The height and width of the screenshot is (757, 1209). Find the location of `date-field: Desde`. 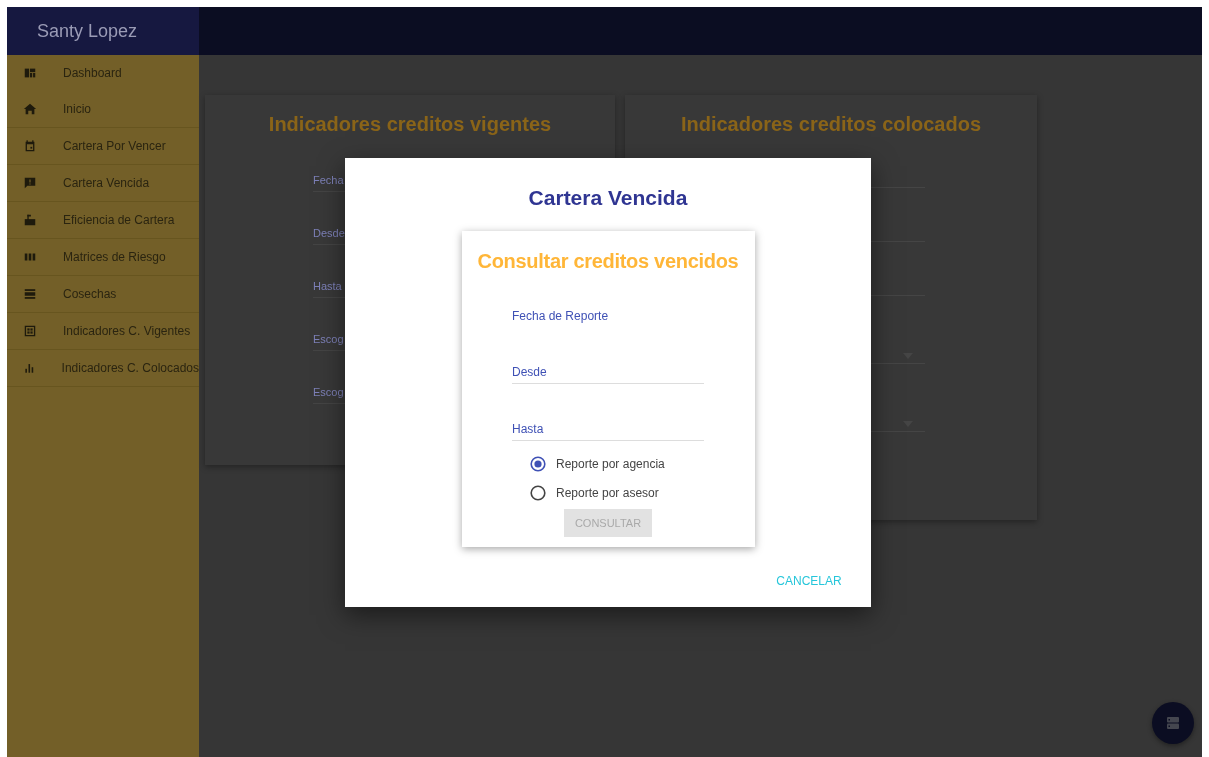

date-field: Desde is located at coordinates (608, 374).